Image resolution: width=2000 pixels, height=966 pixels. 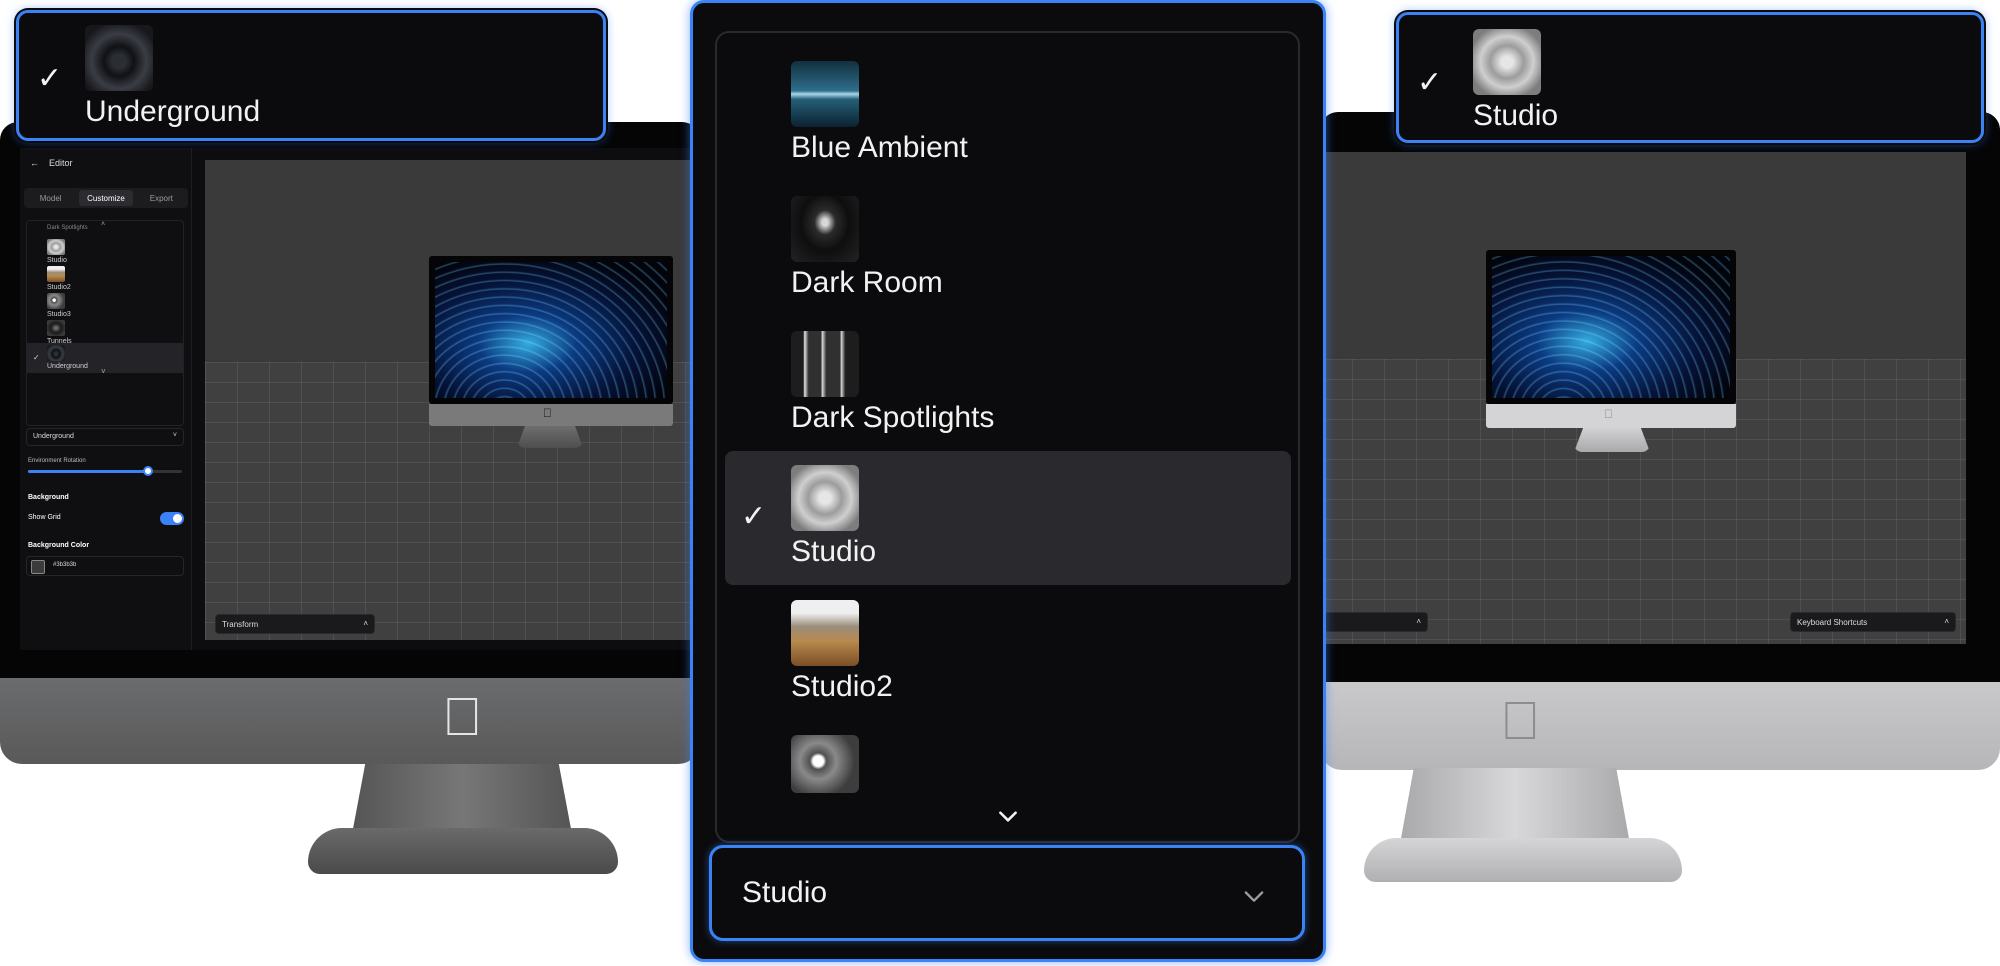 What do you see at coordinates (1008, 114) in the screenshot?
I see `dropdown-item-blue-ambient: Blue Ambient` at bounding box center [1008, 114].